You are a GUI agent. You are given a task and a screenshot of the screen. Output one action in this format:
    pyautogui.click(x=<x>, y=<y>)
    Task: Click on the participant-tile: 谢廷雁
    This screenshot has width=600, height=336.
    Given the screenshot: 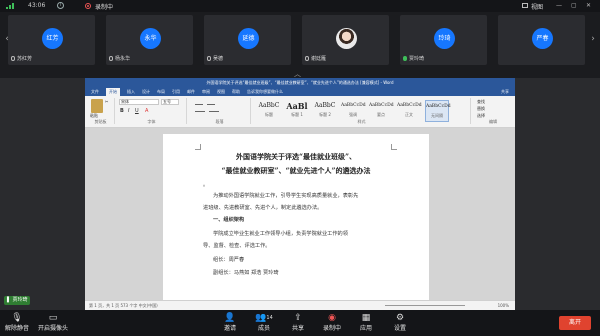 What is the action you would take?
    pyautogui.click(x=345, y=40)
    